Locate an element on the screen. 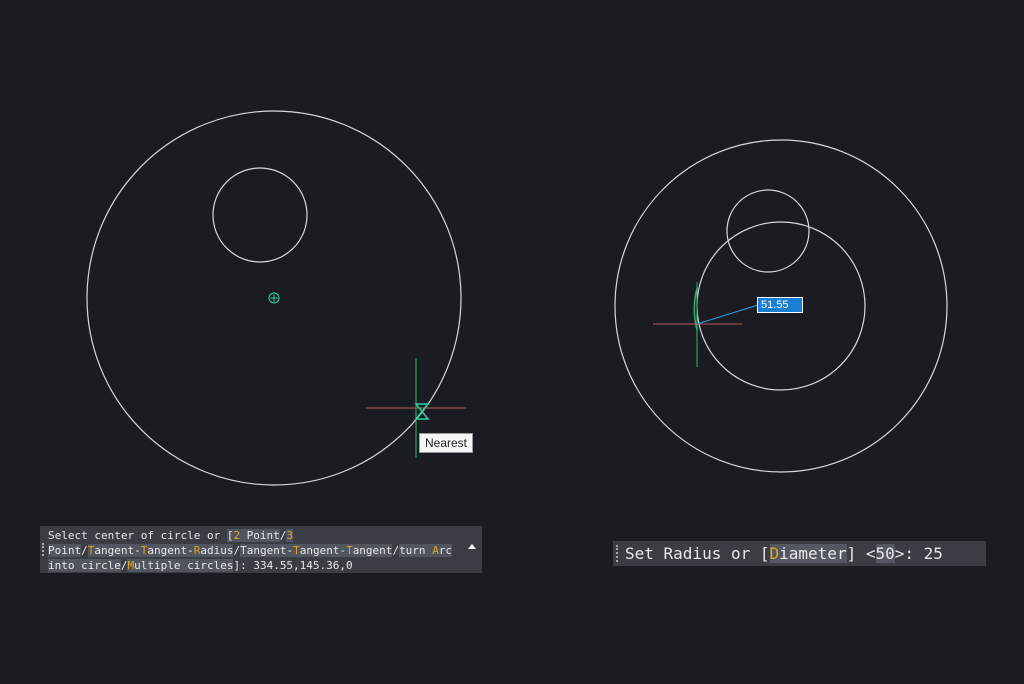 The image size is (1024, 684). options-close-bracket: ] is located at coordinates (851, 553).